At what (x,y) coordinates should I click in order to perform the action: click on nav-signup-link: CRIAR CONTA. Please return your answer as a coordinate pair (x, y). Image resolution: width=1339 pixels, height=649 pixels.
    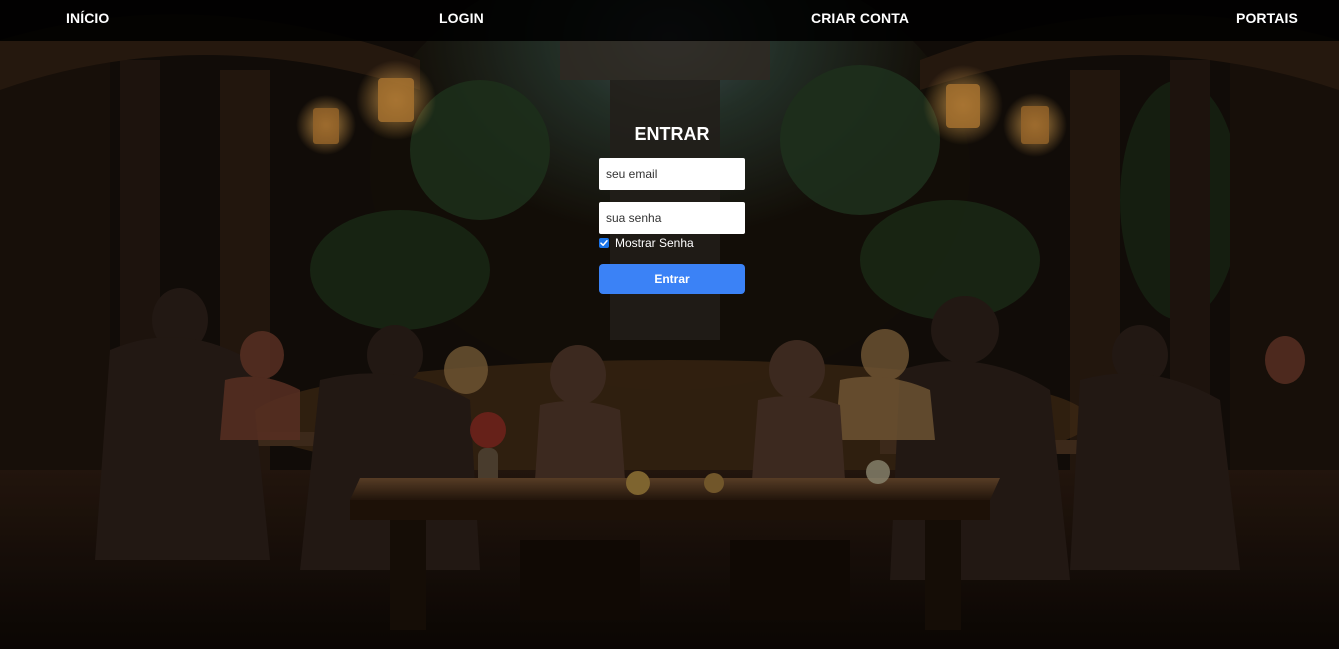
    Looking at the image, I should click on (860, 18).